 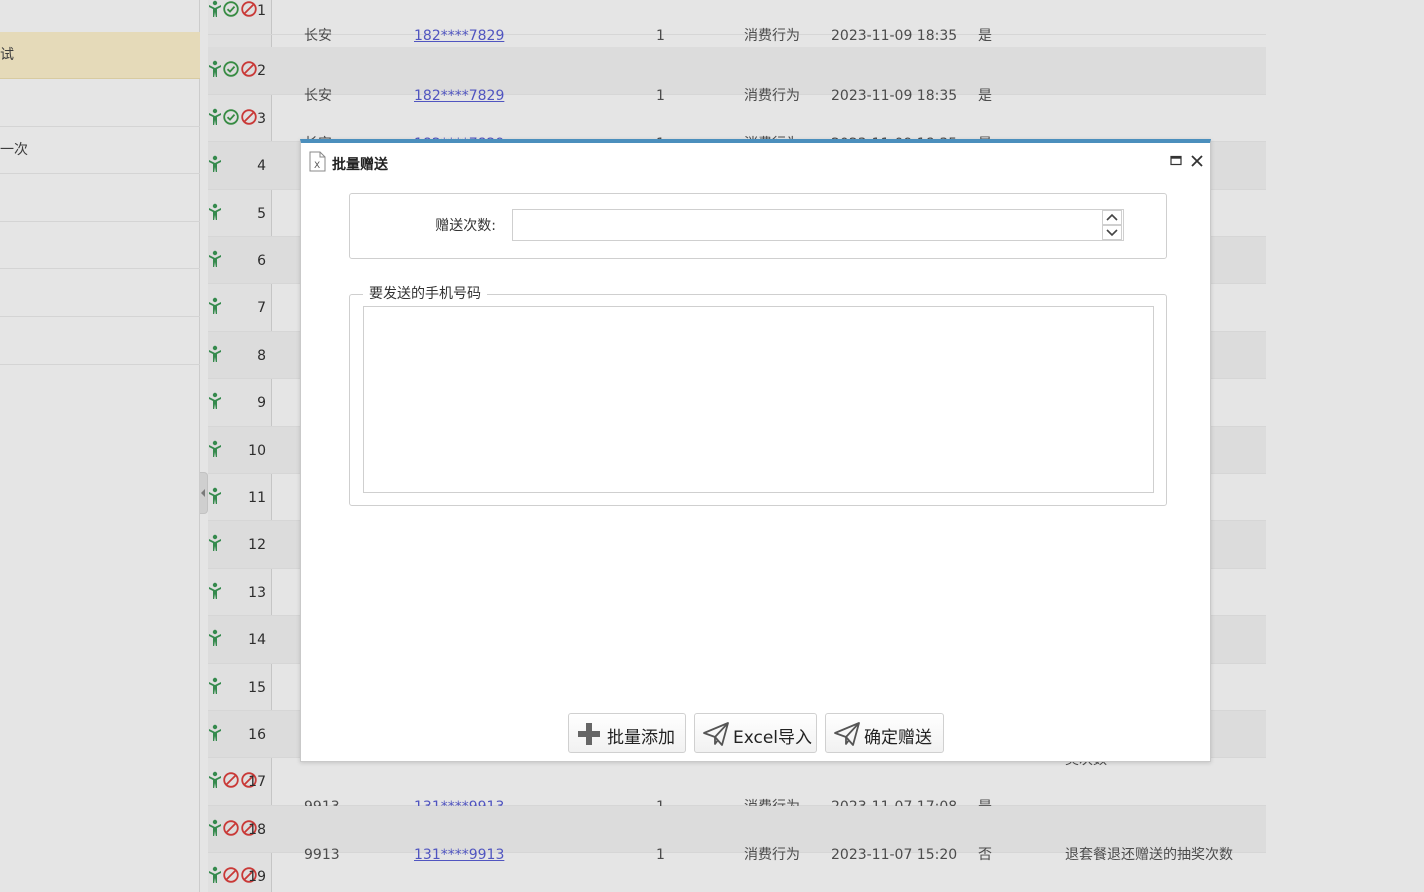 I want to click on dialog-title: 批量赠送, so click(x=360, y=165).